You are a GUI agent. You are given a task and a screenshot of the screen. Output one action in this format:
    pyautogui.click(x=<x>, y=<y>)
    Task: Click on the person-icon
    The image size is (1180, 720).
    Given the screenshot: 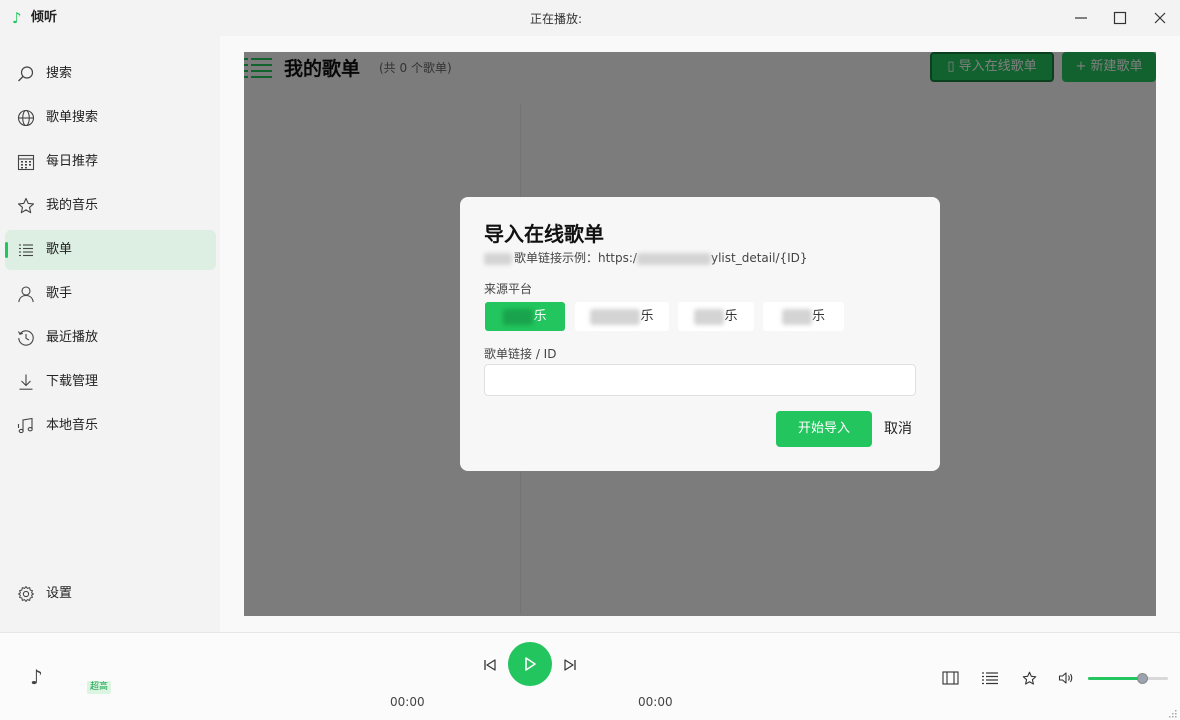 What is the action you would take?
    pyautogui.click(x=26, y=294)
    